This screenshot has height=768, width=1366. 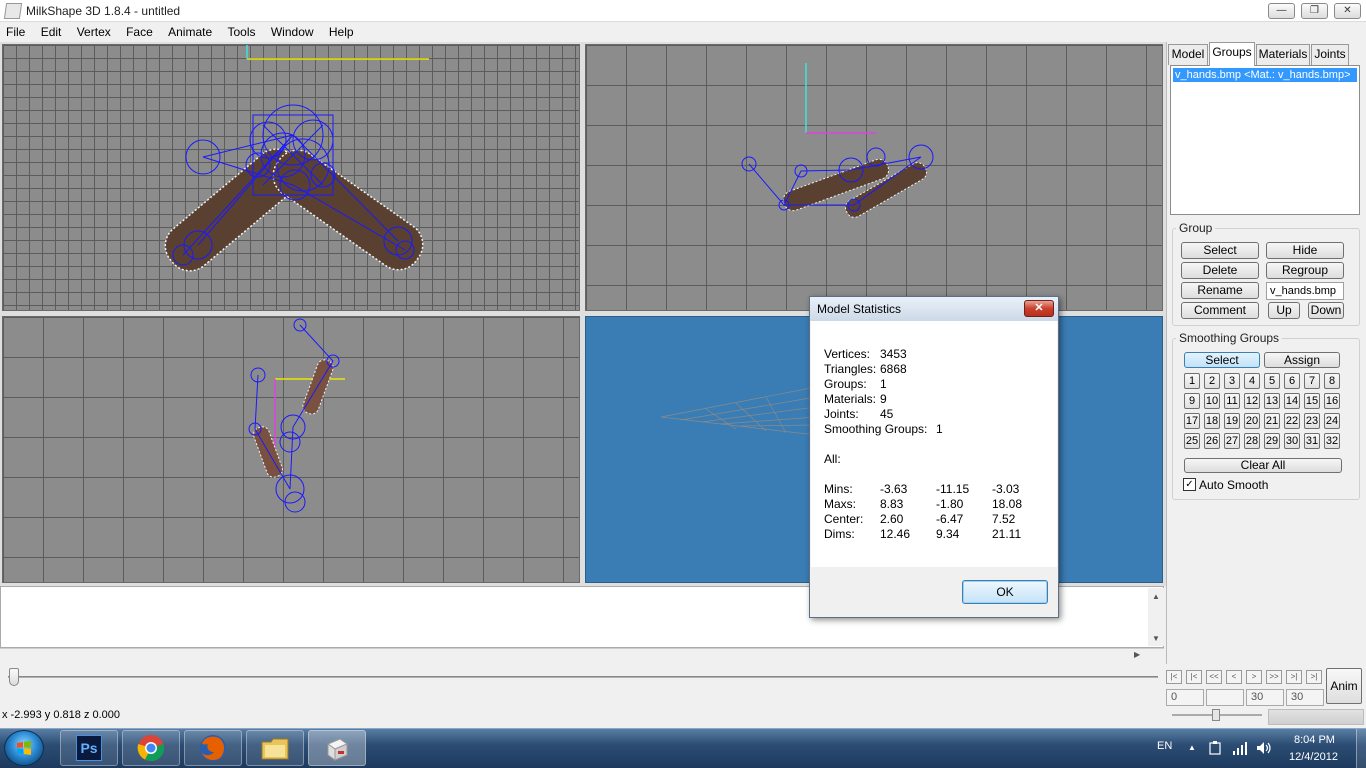 What do you see at coordinates (1232, 401) in the screenshot?
I see `smoothing-group-button-11: 11` at bounding box center [1232, 401].